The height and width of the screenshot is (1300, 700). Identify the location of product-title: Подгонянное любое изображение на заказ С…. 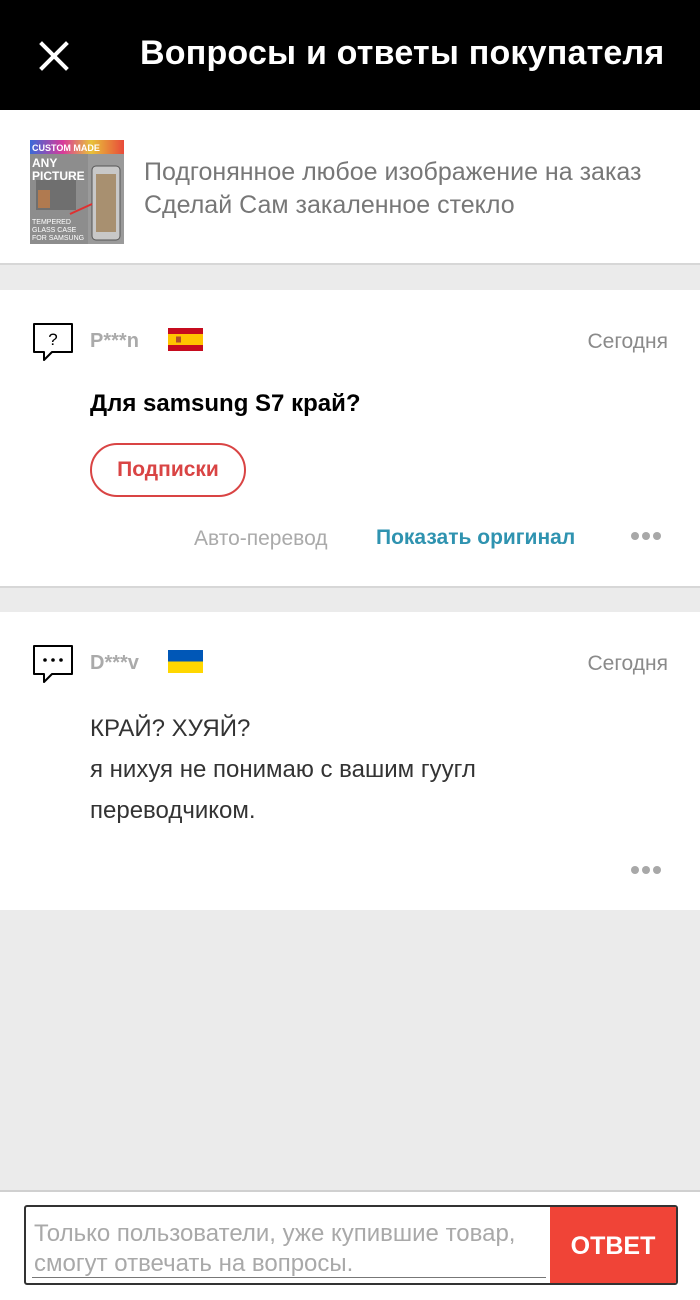
(409, 189).